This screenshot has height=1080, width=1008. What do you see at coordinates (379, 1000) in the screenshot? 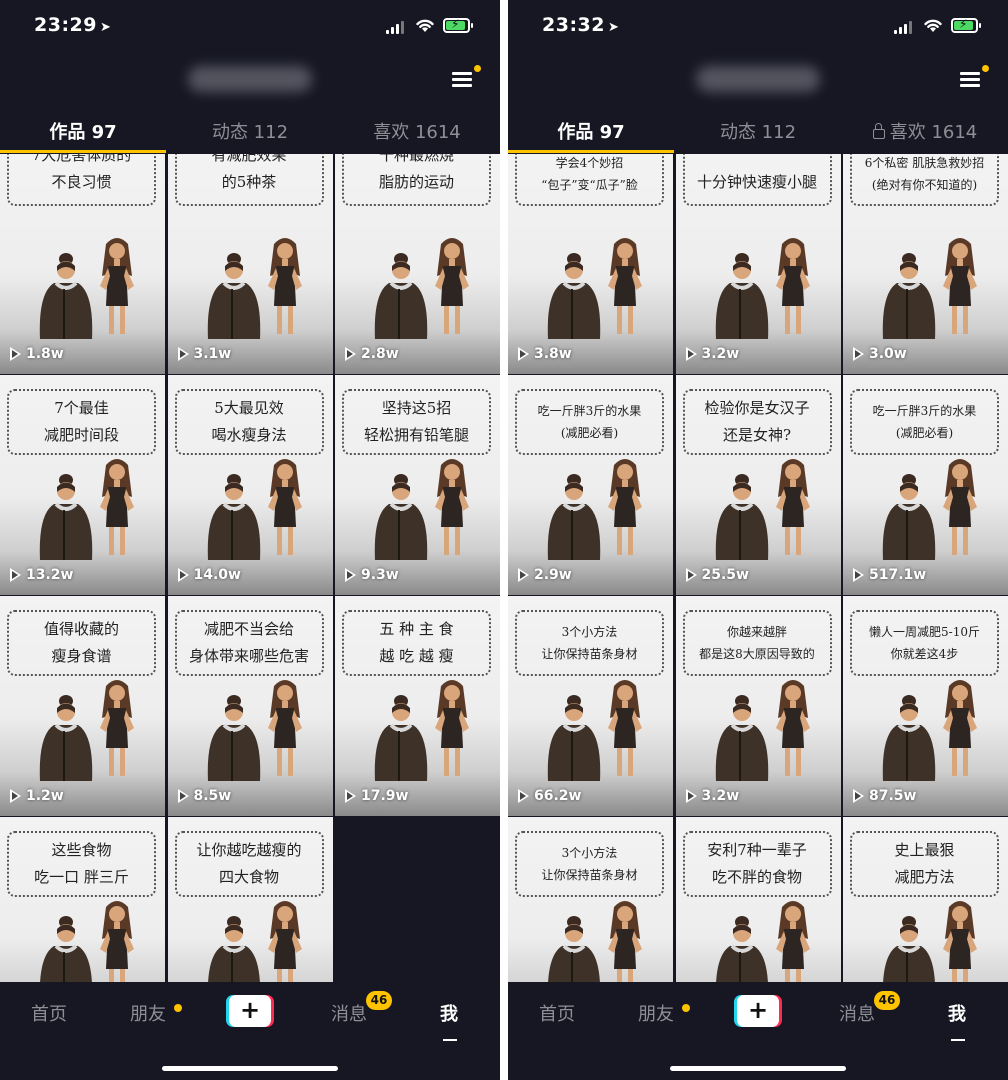
I see `inbox-badge: 46` at bounding box center [379, 1000].